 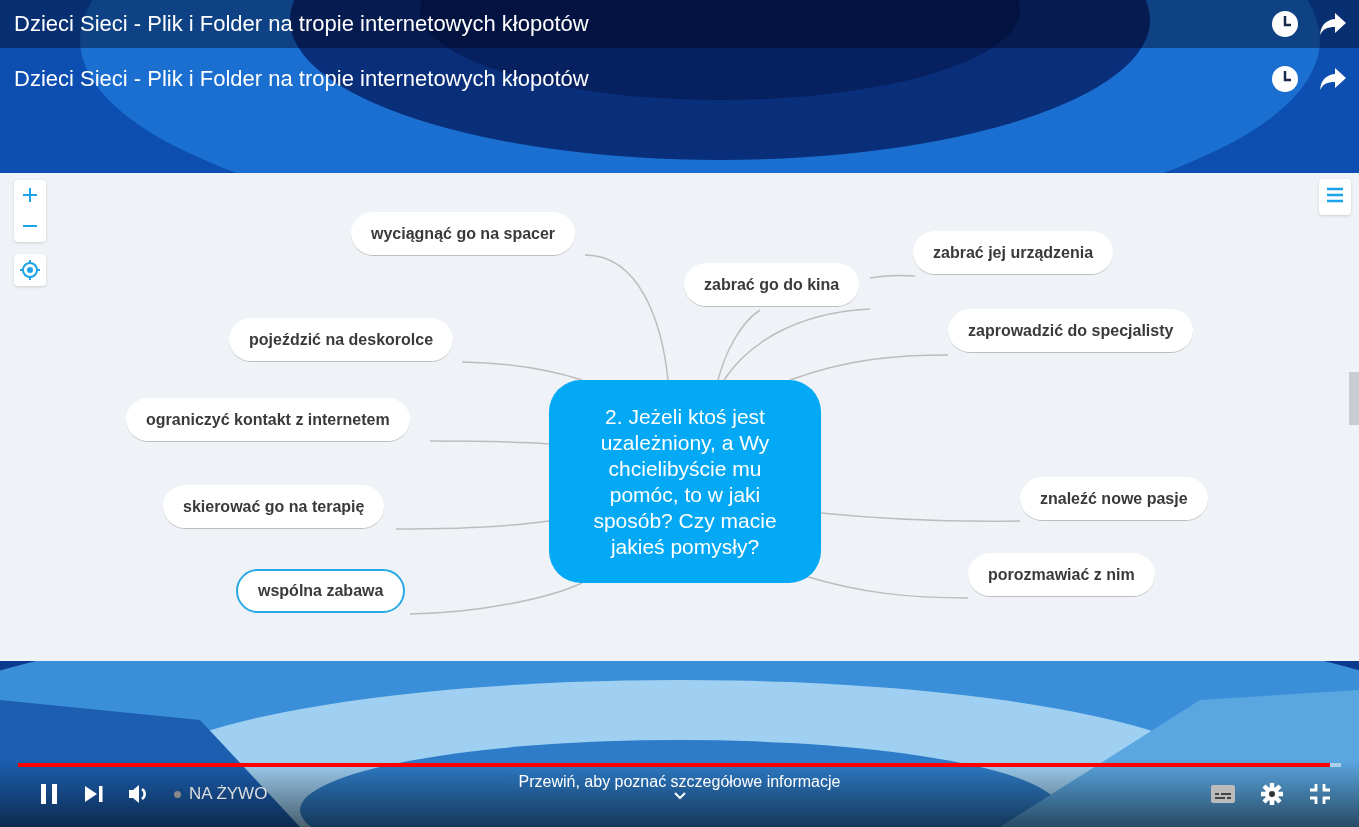 What do you see at coordinates (1354, 398) in the screenshot?
I see `scrollbar-thumb` at bounding box center [1354, 398].